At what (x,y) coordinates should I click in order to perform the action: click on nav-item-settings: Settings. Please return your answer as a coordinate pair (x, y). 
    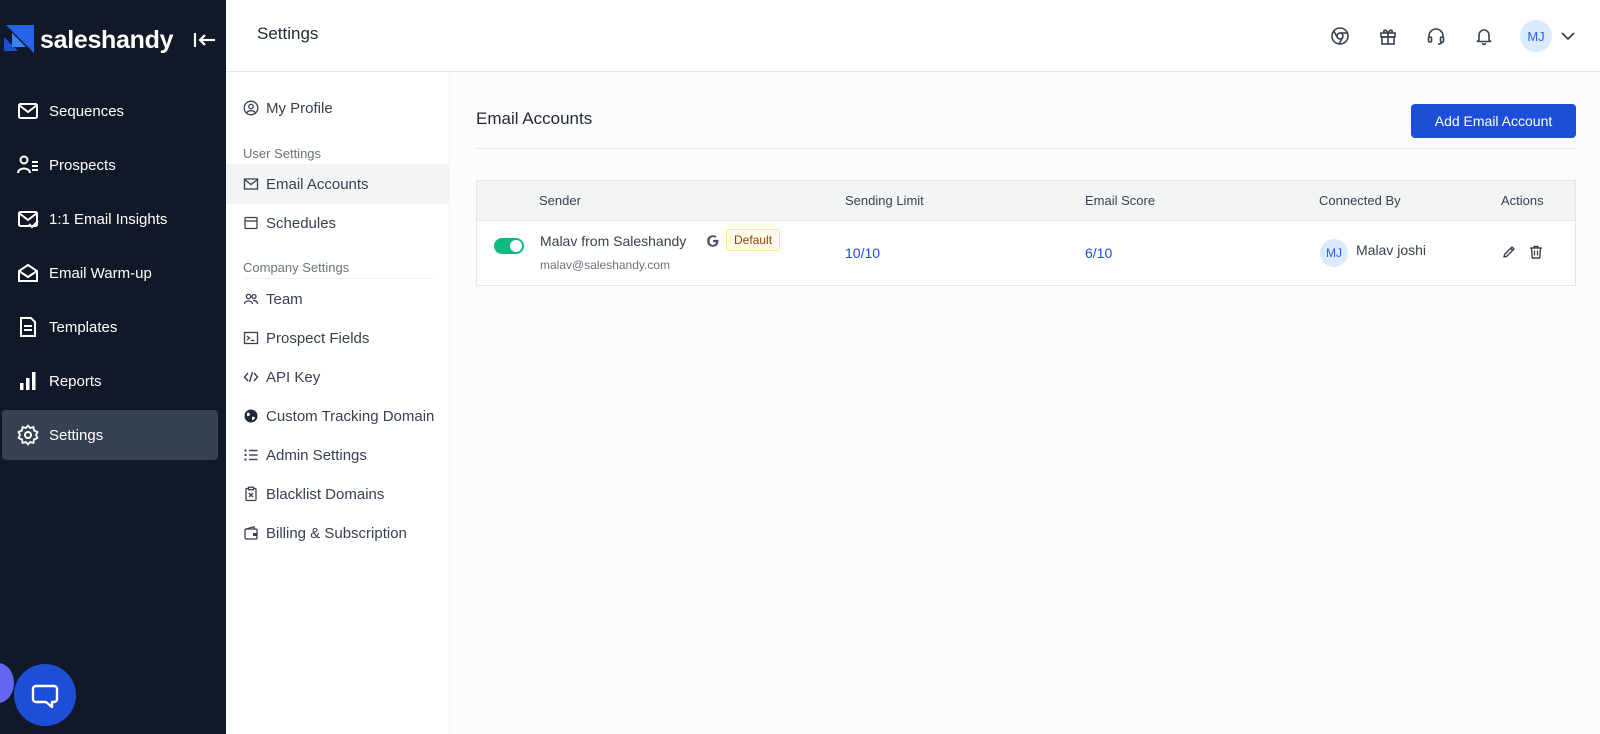
    Looking at the image, I should click on (110, 435).